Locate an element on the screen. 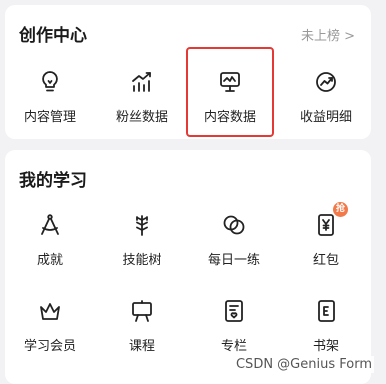  learning-member-label: 学习会员 is located at coordinates (49, 346).